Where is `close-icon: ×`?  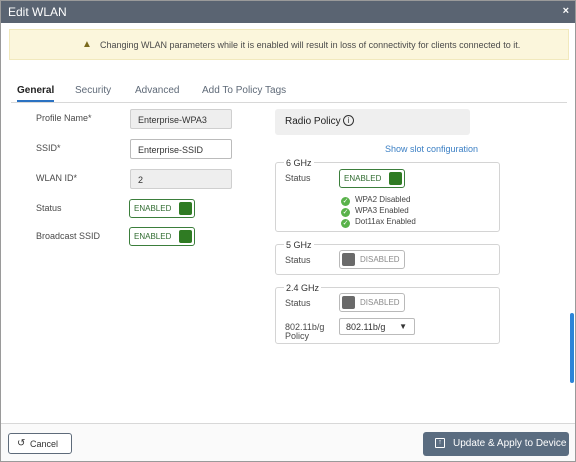
close-icon: × is located at coordinates (566, 11).